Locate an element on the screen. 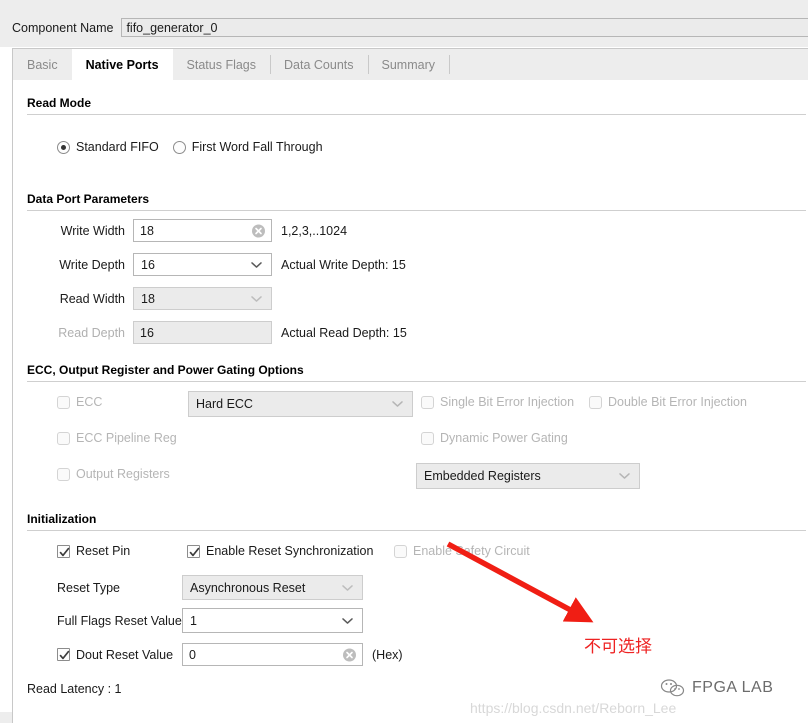  enable-safety-circuit-checkbox: Enable Safety Circuit is located at coordinates (462, 551).